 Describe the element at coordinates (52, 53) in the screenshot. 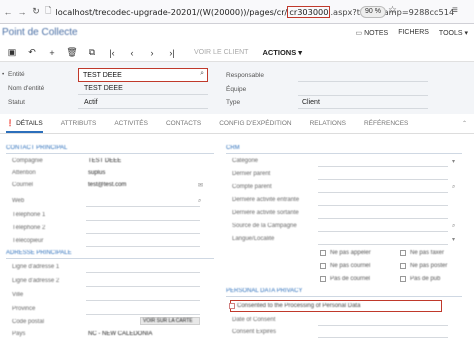

I see `add-icon: +` at that location.